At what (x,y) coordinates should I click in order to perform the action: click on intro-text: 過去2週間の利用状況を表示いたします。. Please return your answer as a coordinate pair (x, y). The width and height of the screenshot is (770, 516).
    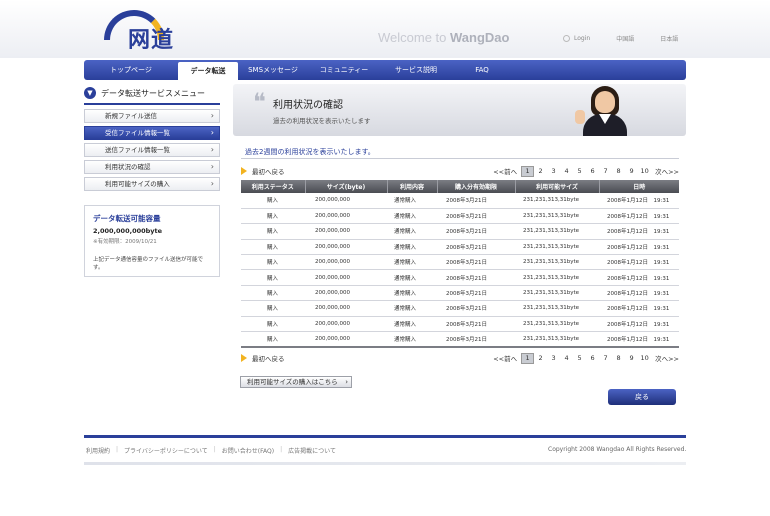
    Looking at the image, I should click on (310, 152).